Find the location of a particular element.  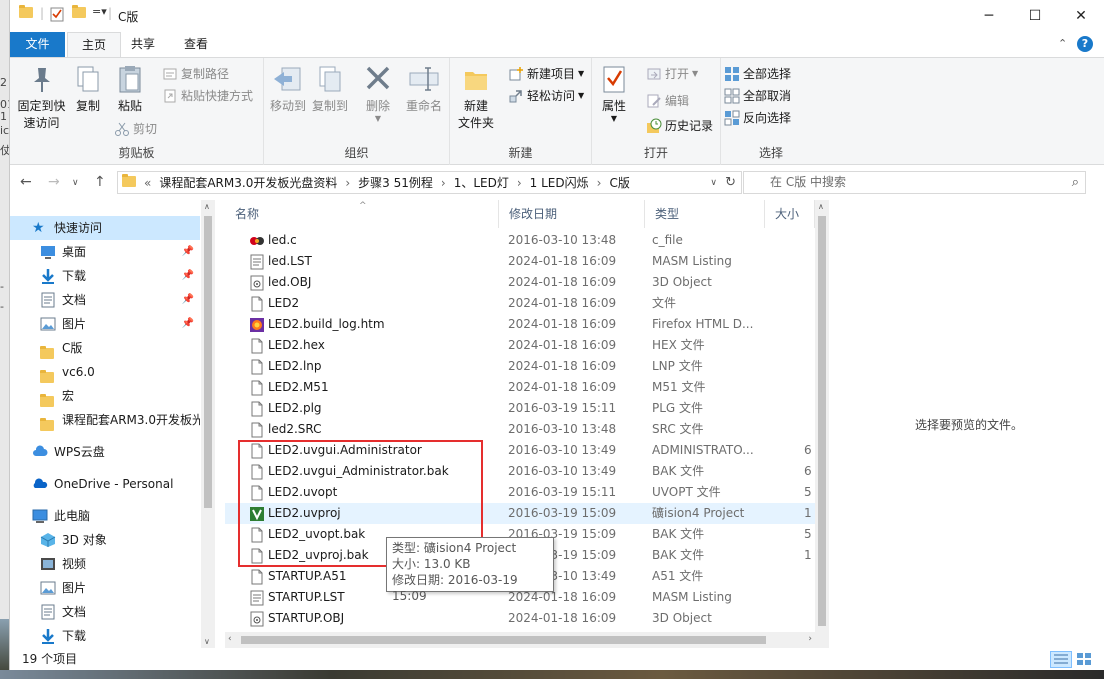

address-dropdown-icon: ∨ is located at coordinates (713, 183).